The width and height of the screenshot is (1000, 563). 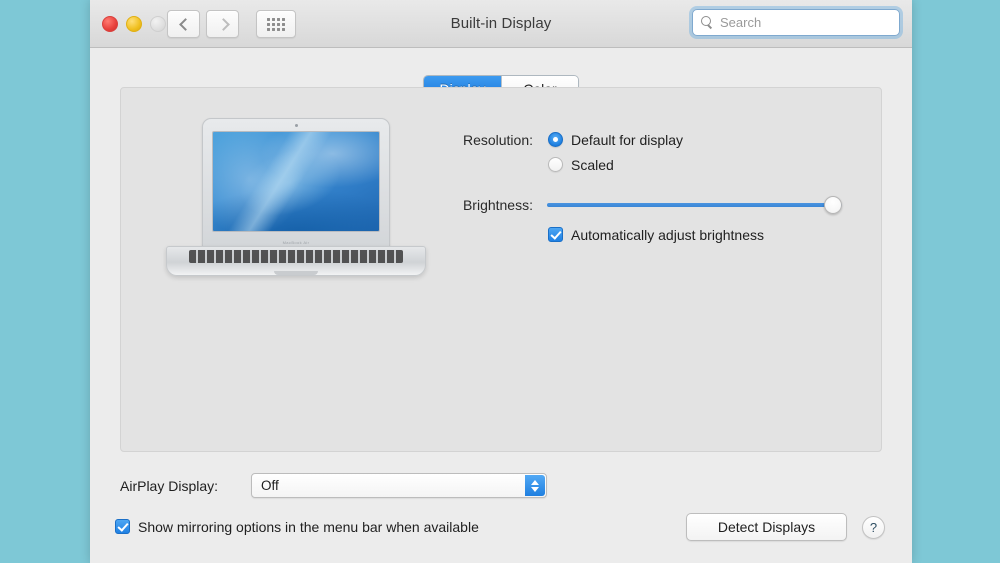 What do you see at coordinates (627, 140) in the screenshot?
I see `radio-default-for-display-label: Default for display` at bounding box center [627, 140].